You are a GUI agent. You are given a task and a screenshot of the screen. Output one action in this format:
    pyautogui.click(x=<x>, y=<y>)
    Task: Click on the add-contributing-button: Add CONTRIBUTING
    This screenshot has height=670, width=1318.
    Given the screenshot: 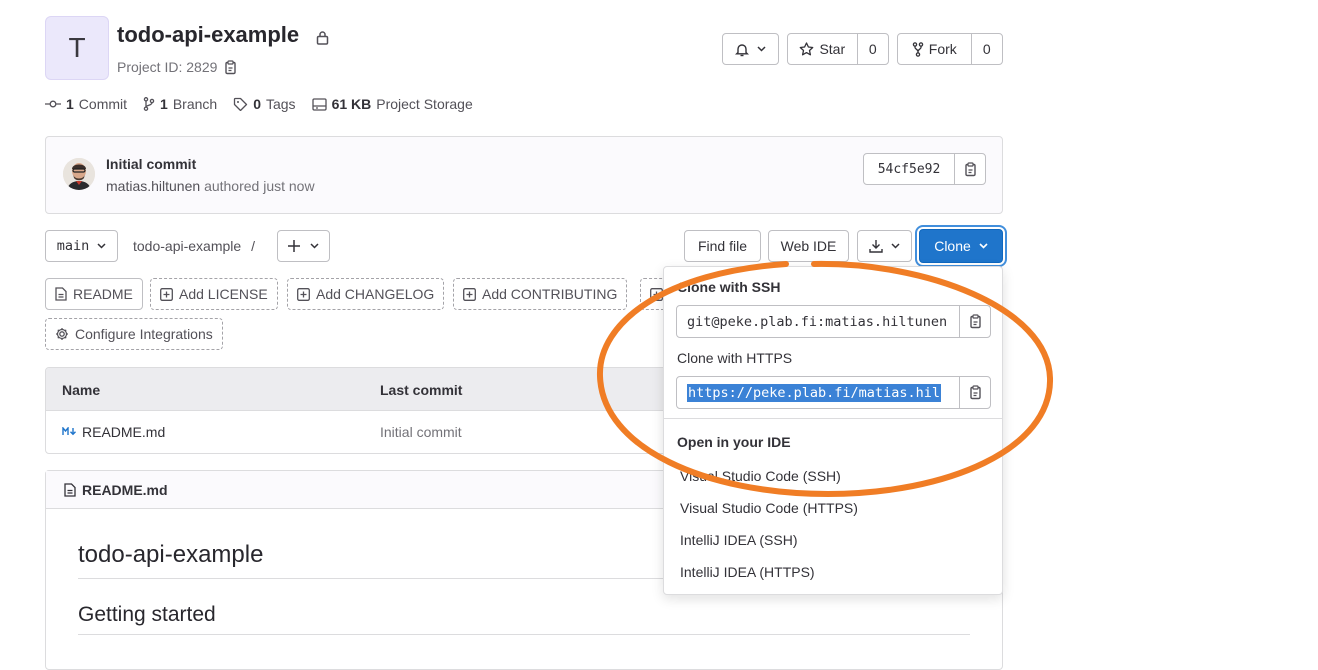 What is the action you would take?
    pyautogui.click(x=540, y=294)
    